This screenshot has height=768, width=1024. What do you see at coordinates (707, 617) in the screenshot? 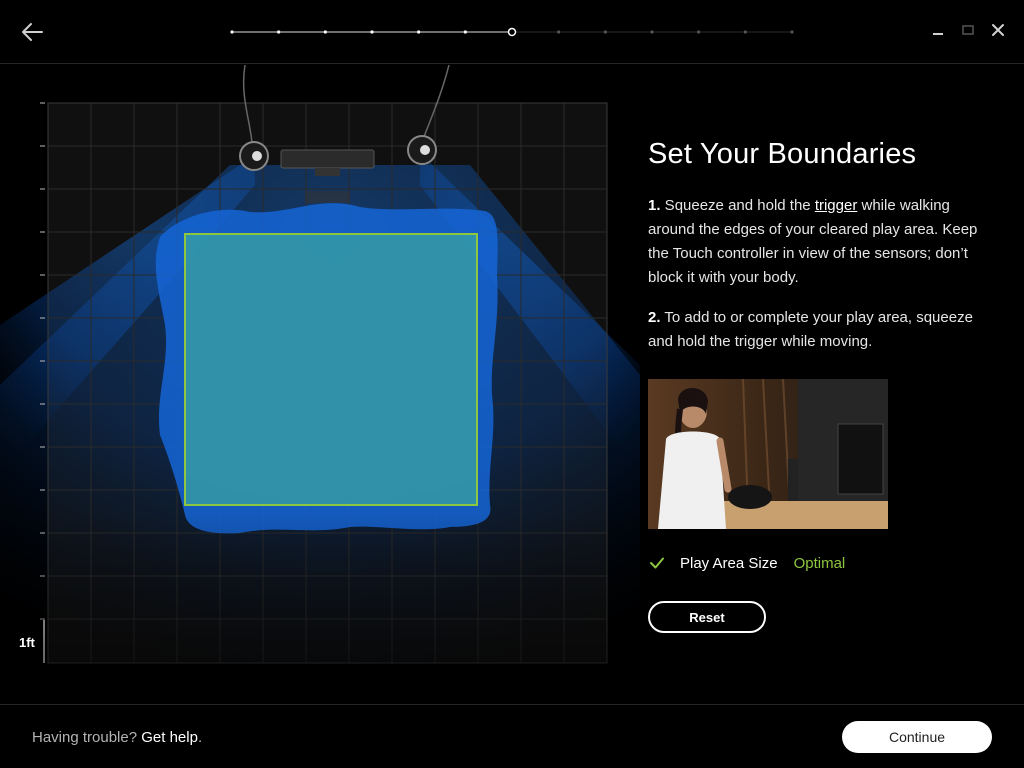
I see `reset-button: Reset` at bounding box center [707, 617].